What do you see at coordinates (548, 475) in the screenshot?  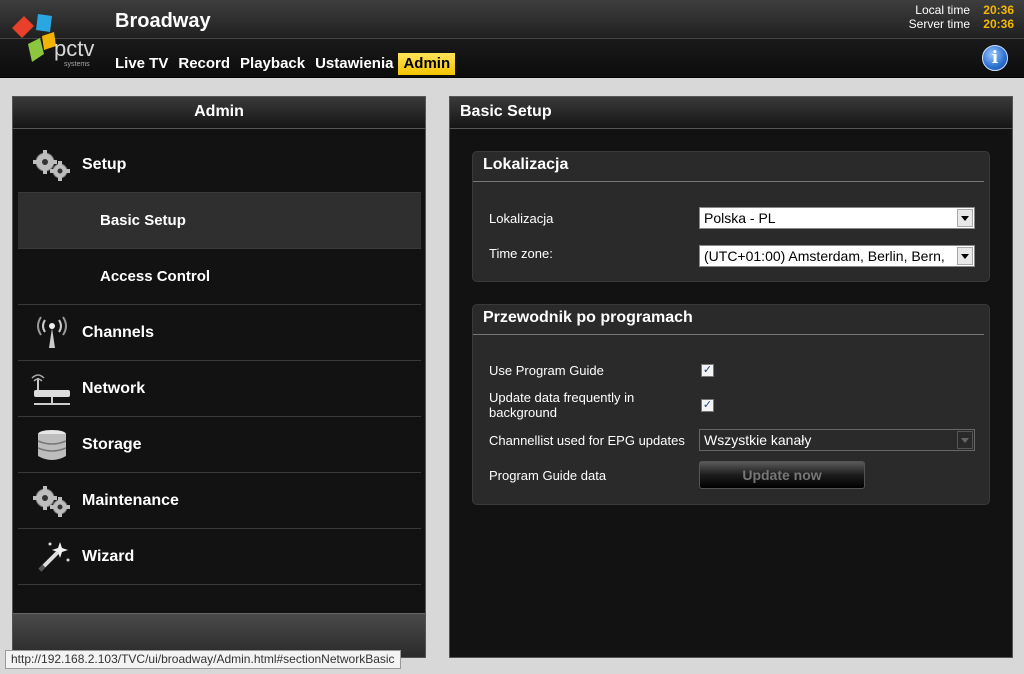 I see `guide-data-label: Program Guide data` at bounding box center [548, 475].